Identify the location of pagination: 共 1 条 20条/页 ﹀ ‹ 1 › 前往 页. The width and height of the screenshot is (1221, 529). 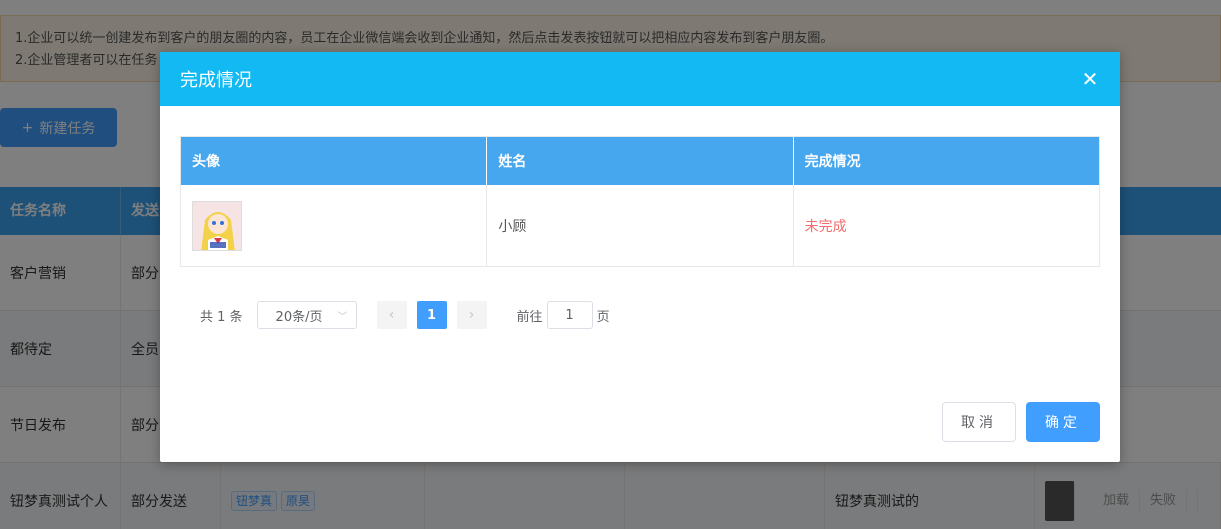
(640, 315).